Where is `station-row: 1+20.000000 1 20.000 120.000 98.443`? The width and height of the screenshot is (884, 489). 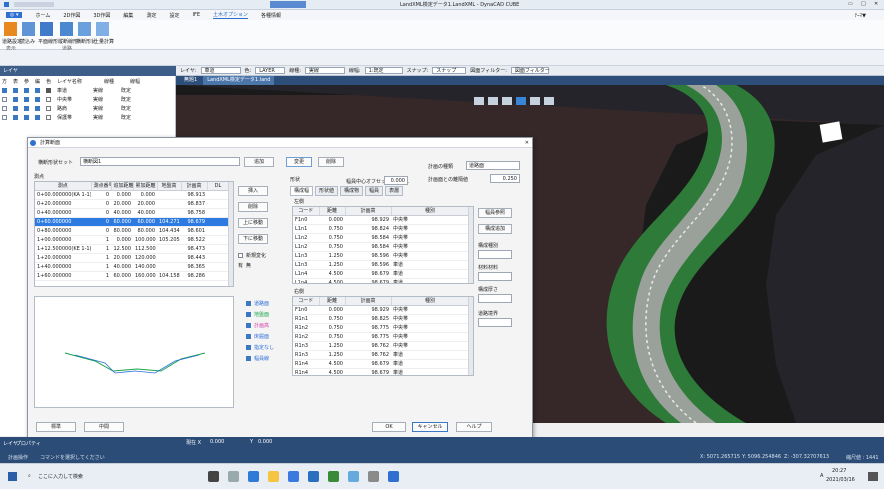
station-row: 1+20.000000 1 20.000 120.000 98.443 is located at coordinates (132, 258).